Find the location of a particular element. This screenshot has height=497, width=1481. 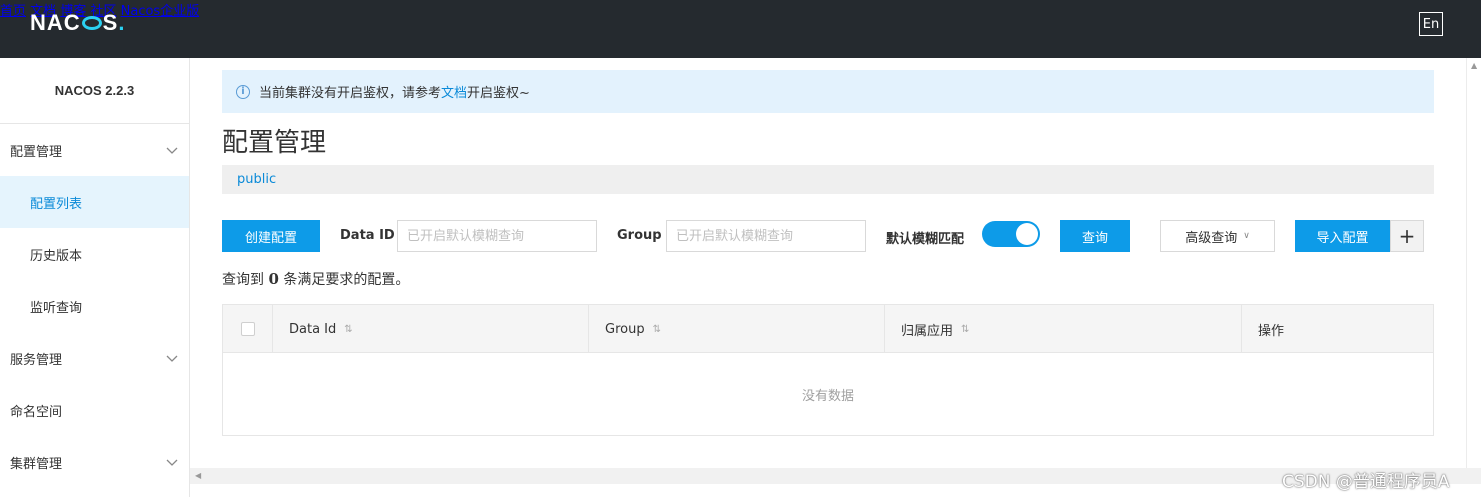

sidebar-item-cluster-management: 集群管理 is located at coordinates (94, 462).